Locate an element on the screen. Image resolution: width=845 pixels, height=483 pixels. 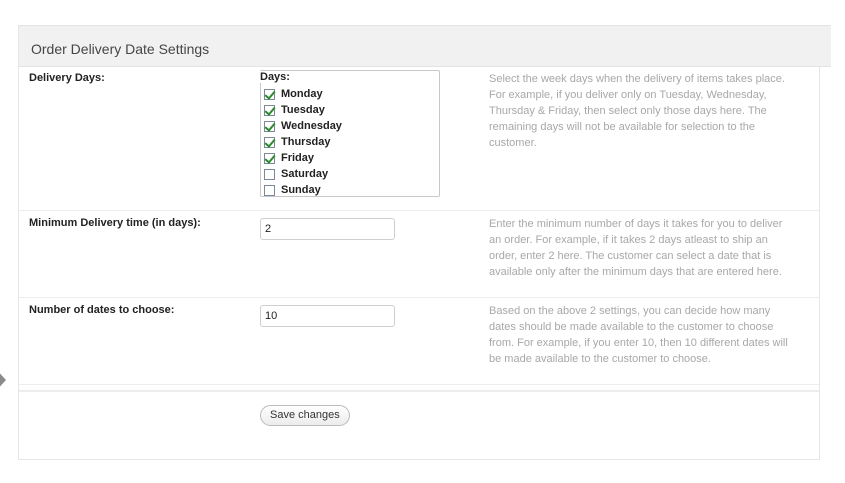
day-label: Sunday is located at coordinates (301, 190).